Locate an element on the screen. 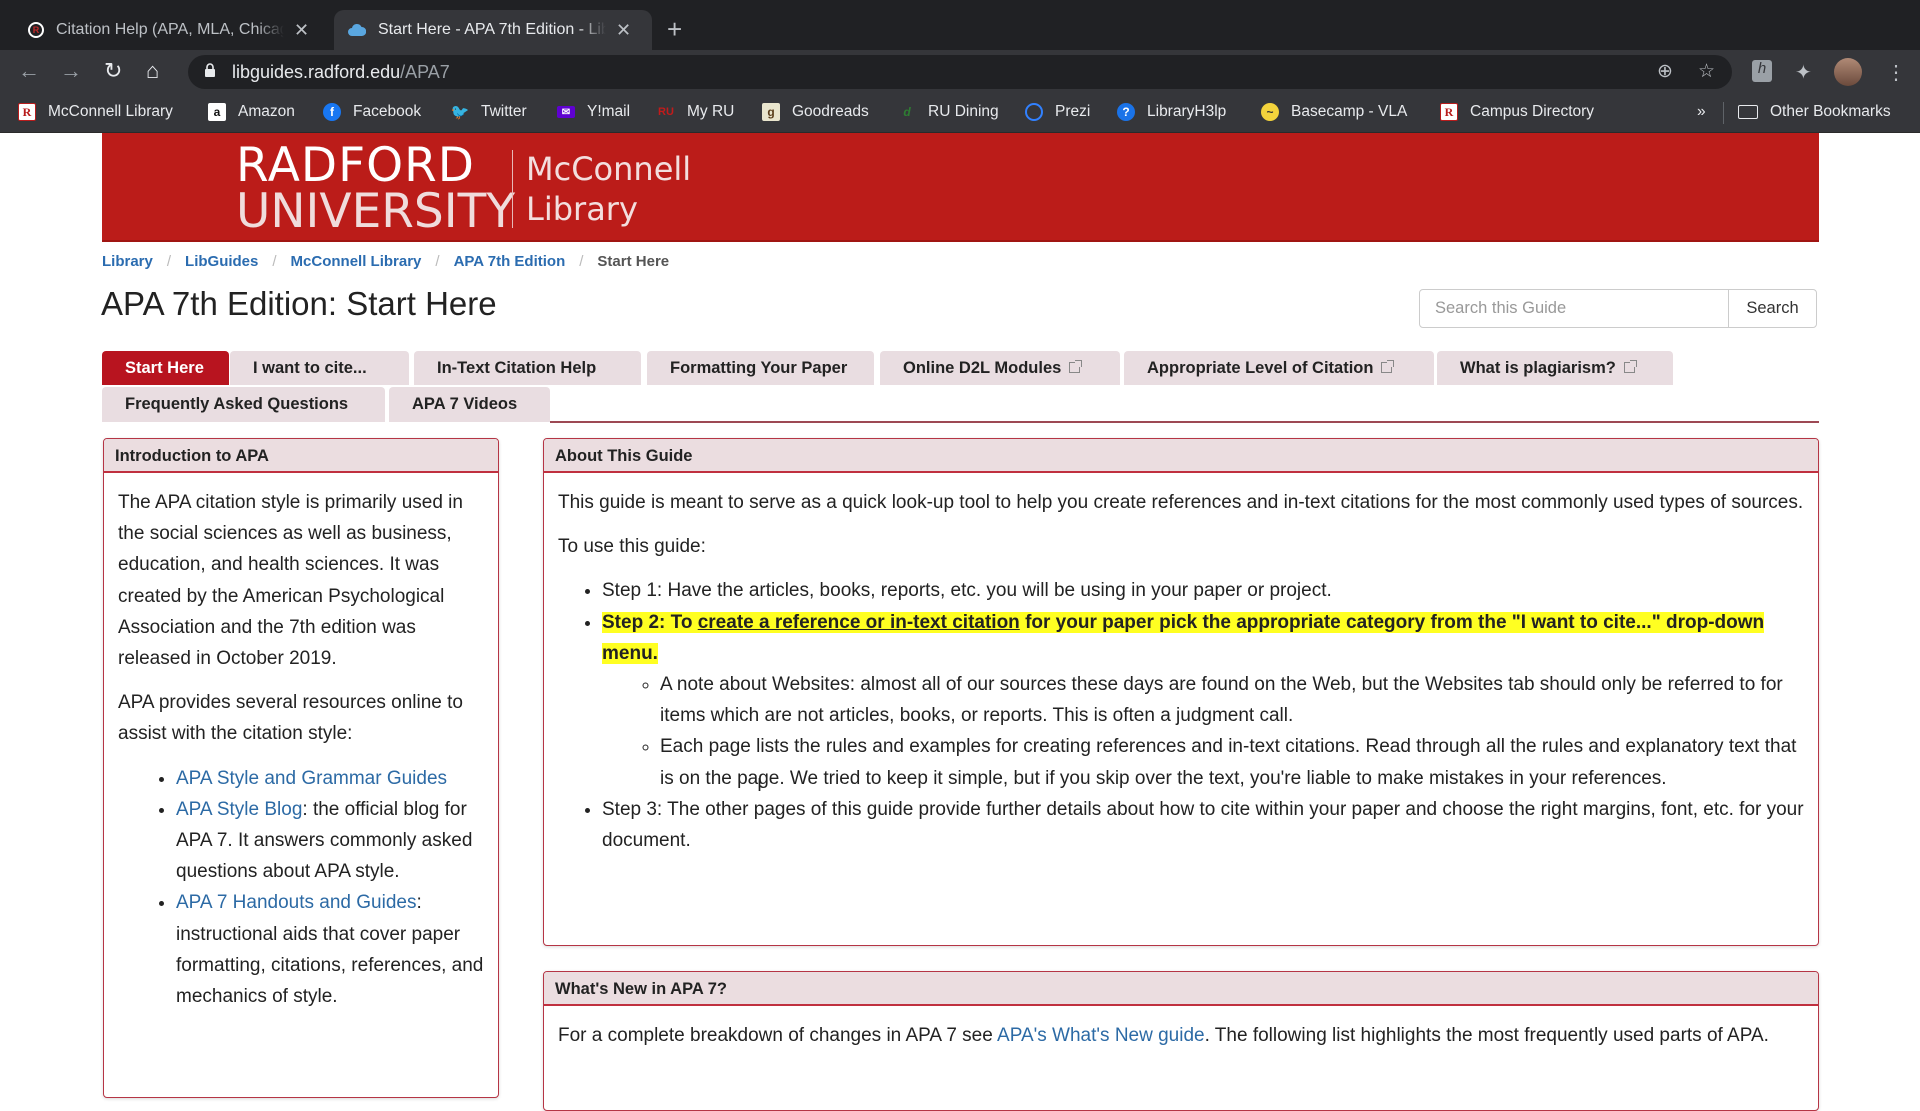 Image resolution: width=1920 pixels, height=1111 pixels. bookmark-ru-dining: d RU Dining is located at coordinates (948, 112).